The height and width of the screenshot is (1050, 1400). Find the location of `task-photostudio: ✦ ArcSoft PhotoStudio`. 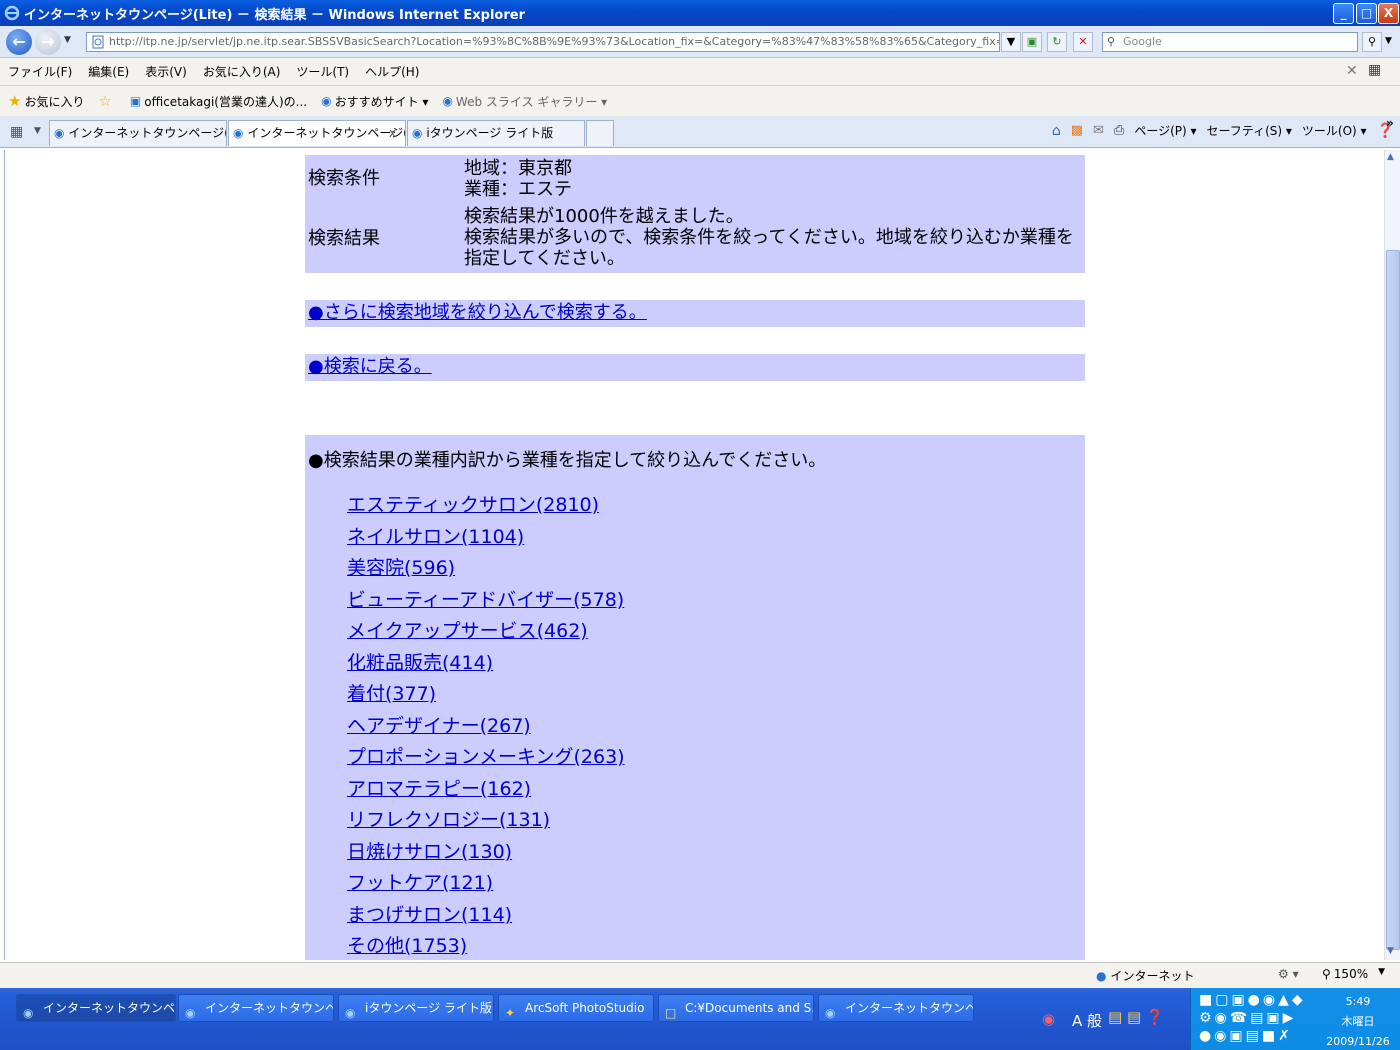

task-photostudio: ✦ ArcSoft PhotoStudio is located at coordinates (576, 1008).